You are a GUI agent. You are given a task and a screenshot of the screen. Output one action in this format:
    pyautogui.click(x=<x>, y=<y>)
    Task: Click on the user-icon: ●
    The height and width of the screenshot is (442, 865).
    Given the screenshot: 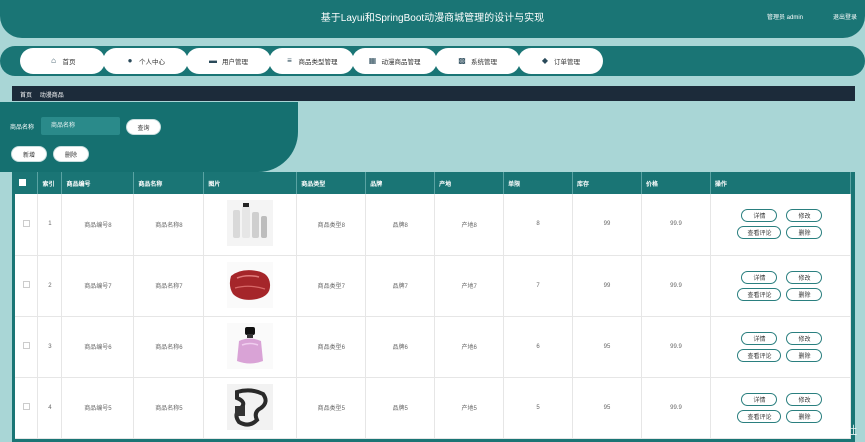 What is the action you would take?
    pyautogui.click(x=130, y=60)
    